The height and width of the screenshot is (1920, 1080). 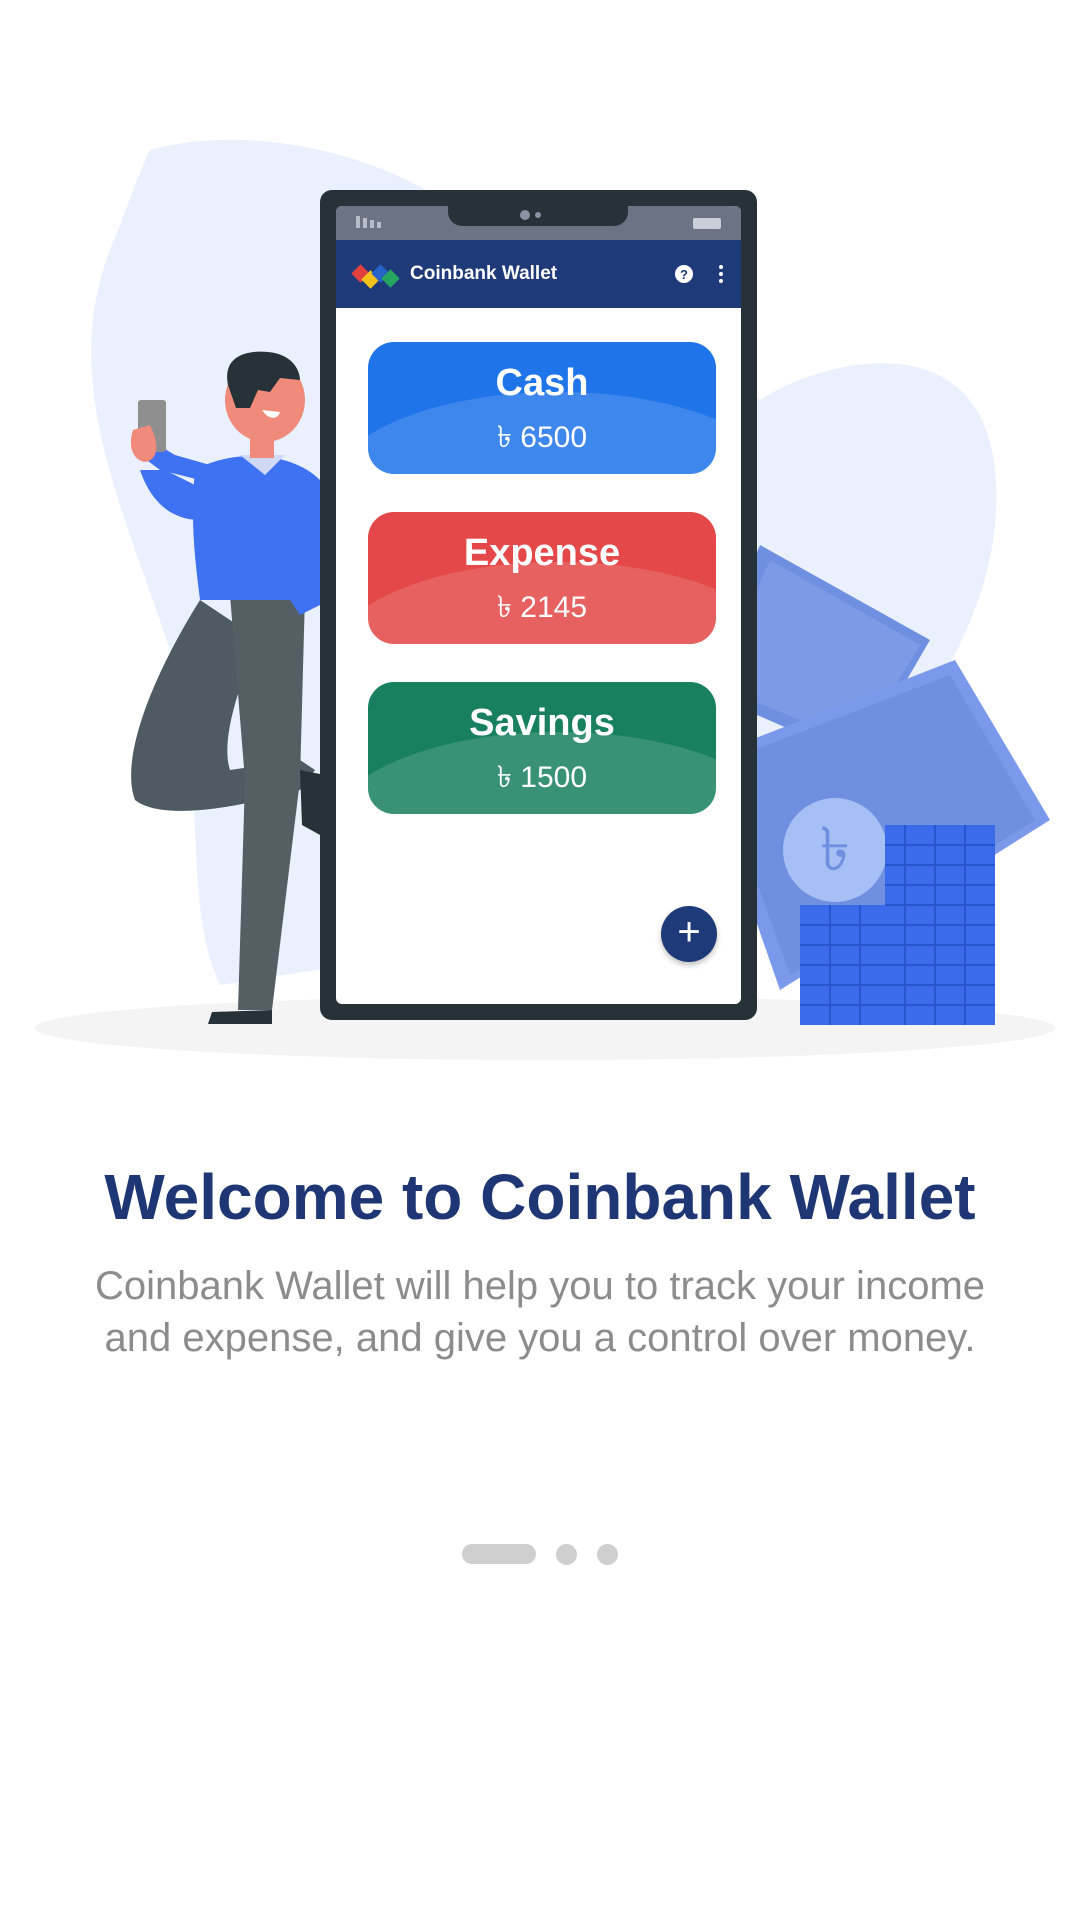 I want to click on page-title: Welcome to Coinbank Wallet, so click(x=540, y=1197).